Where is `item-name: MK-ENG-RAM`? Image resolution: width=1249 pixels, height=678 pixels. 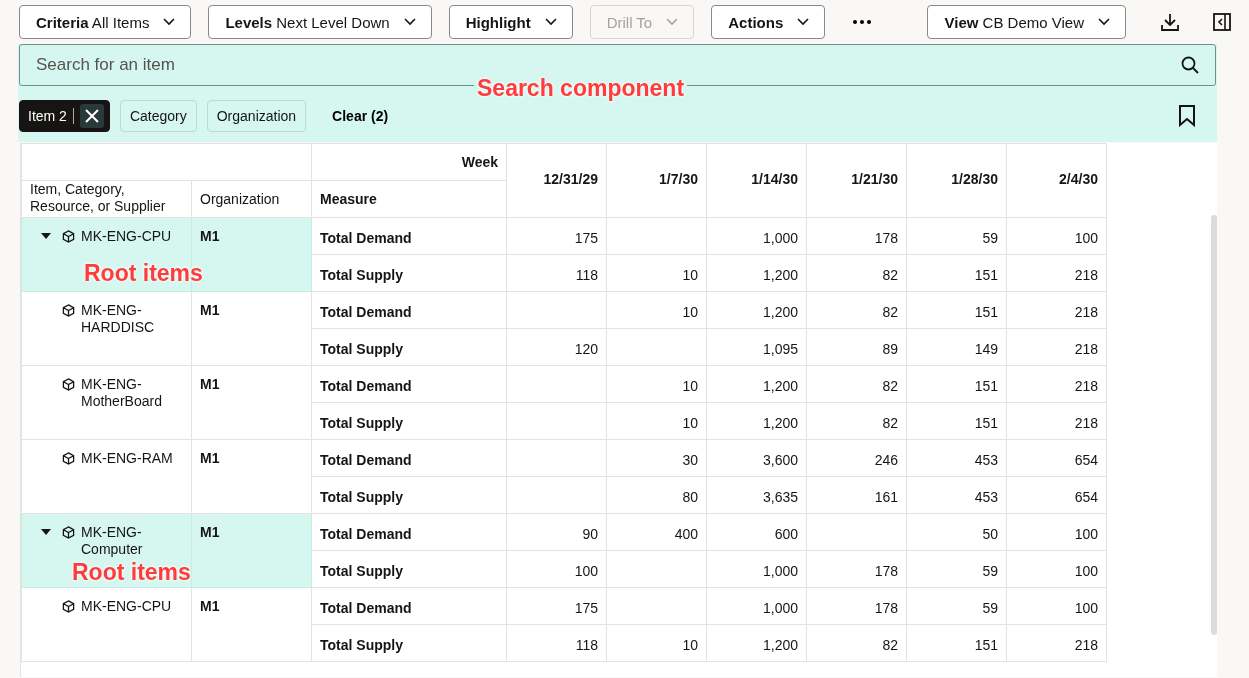
item-name: MK-ENG-RAM is located at coordinates (127, 458).